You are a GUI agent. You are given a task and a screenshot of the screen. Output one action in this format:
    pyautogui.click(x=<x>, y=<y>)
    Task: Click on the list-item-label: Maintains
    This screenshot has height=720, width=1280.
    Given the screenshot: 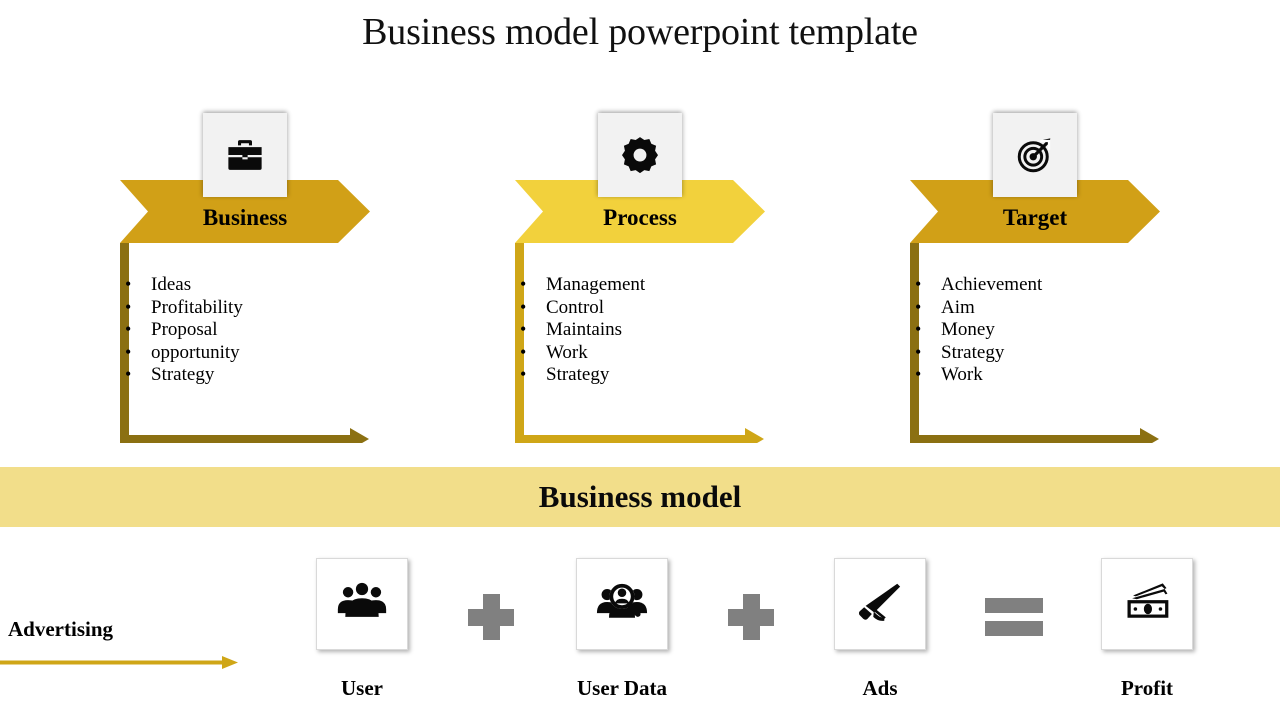 What is the action you would take?
    pyautogui.click(x=584, y=330)
    